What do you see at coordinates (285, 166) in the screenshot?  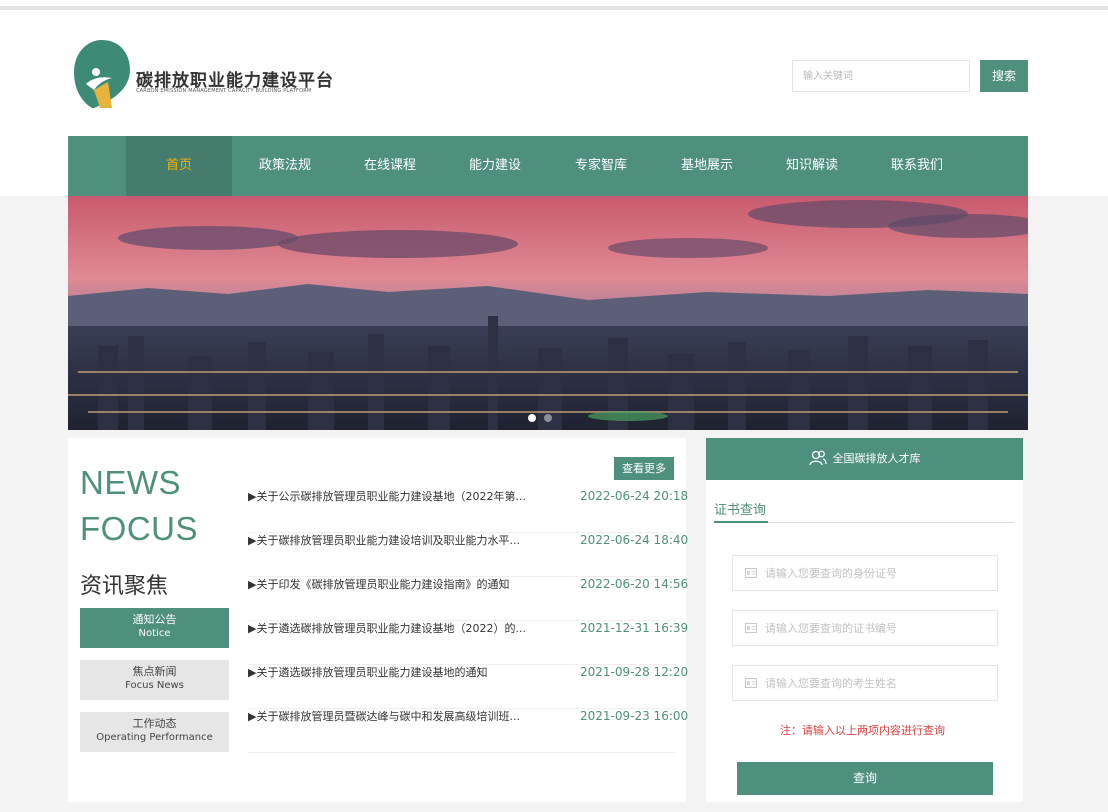 I see `nav-item-policy: 政策法规` at bounding box center [285, 166].